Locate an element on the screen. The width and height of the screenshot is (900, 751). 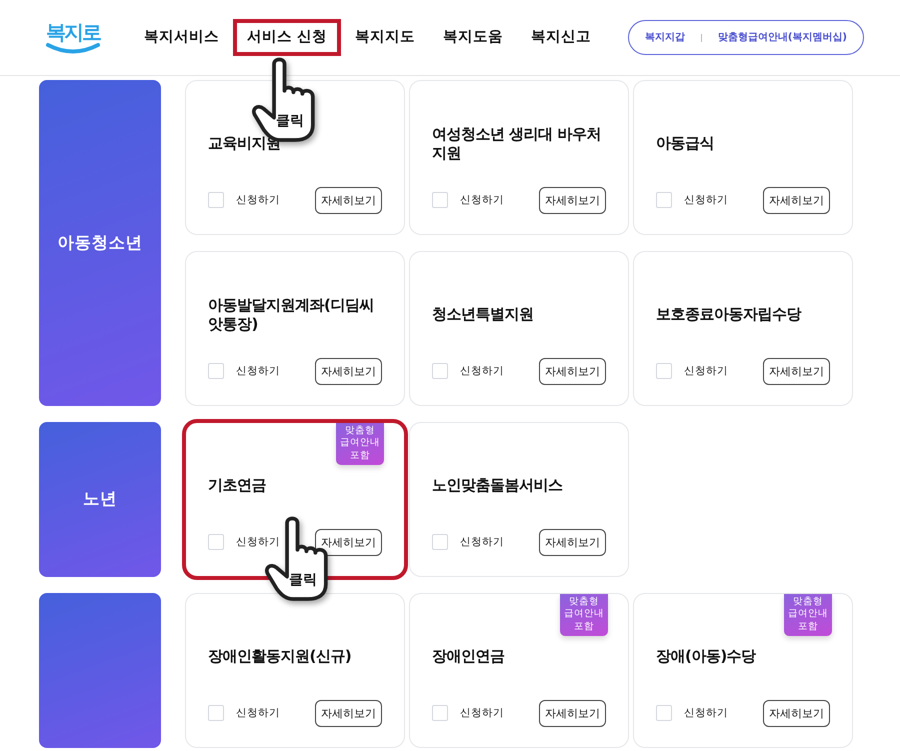
service-title: 아동발달지원계좌(디딤씨앗통장) is located at coordinates (291, 315).